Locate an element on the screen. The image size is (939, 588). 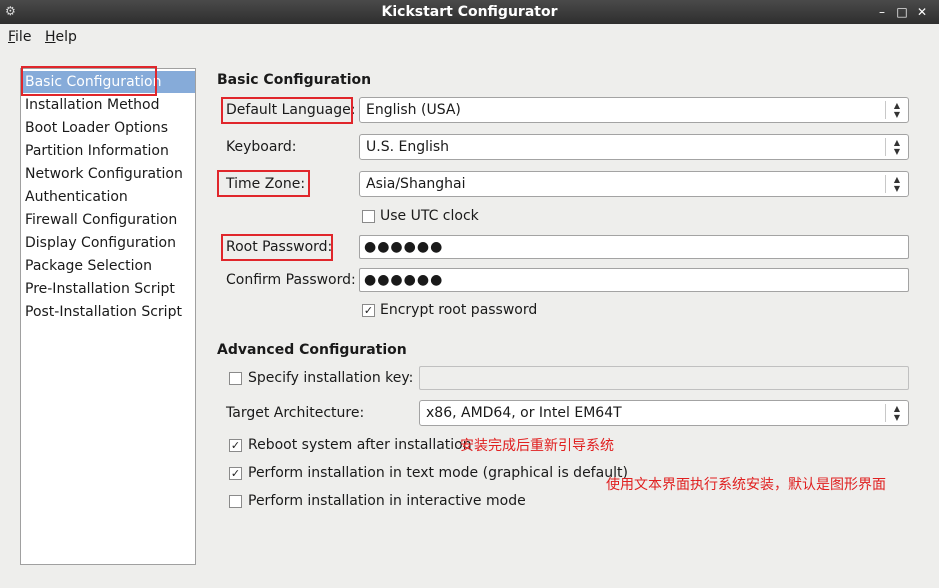
close-icon: ✕ is located at coordinates (922, 12).